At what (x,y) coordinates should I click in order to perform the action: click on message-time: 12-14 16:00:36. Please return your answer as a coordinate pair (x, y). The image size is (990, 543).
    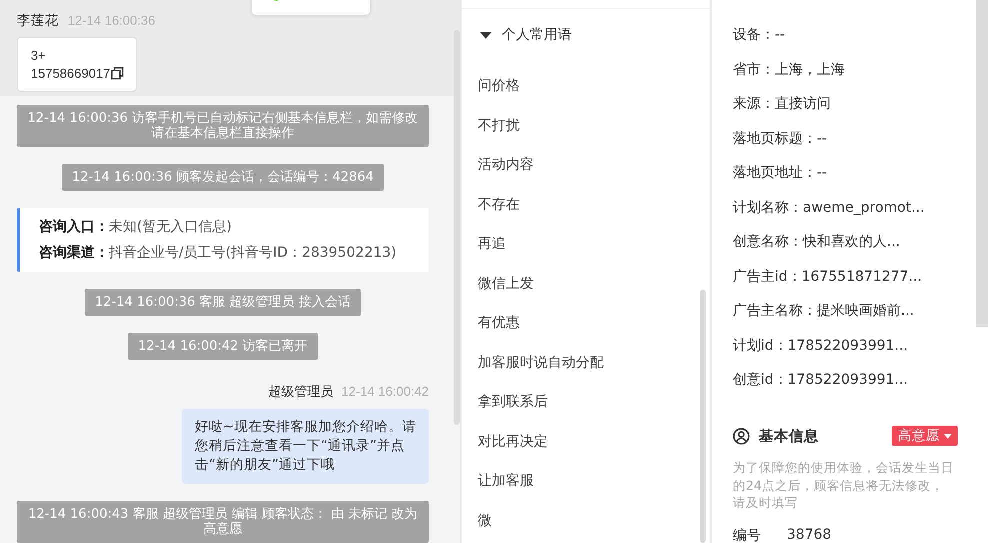
    Looking at the image, I should click on (112, 20).